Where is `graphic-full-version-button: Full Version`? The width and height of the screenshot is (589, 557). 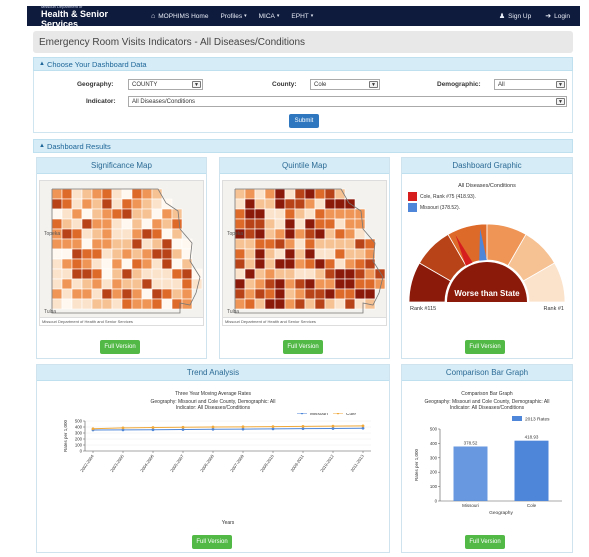 graphic-full-version-button: Full Version is located at coordinates (485, 347).